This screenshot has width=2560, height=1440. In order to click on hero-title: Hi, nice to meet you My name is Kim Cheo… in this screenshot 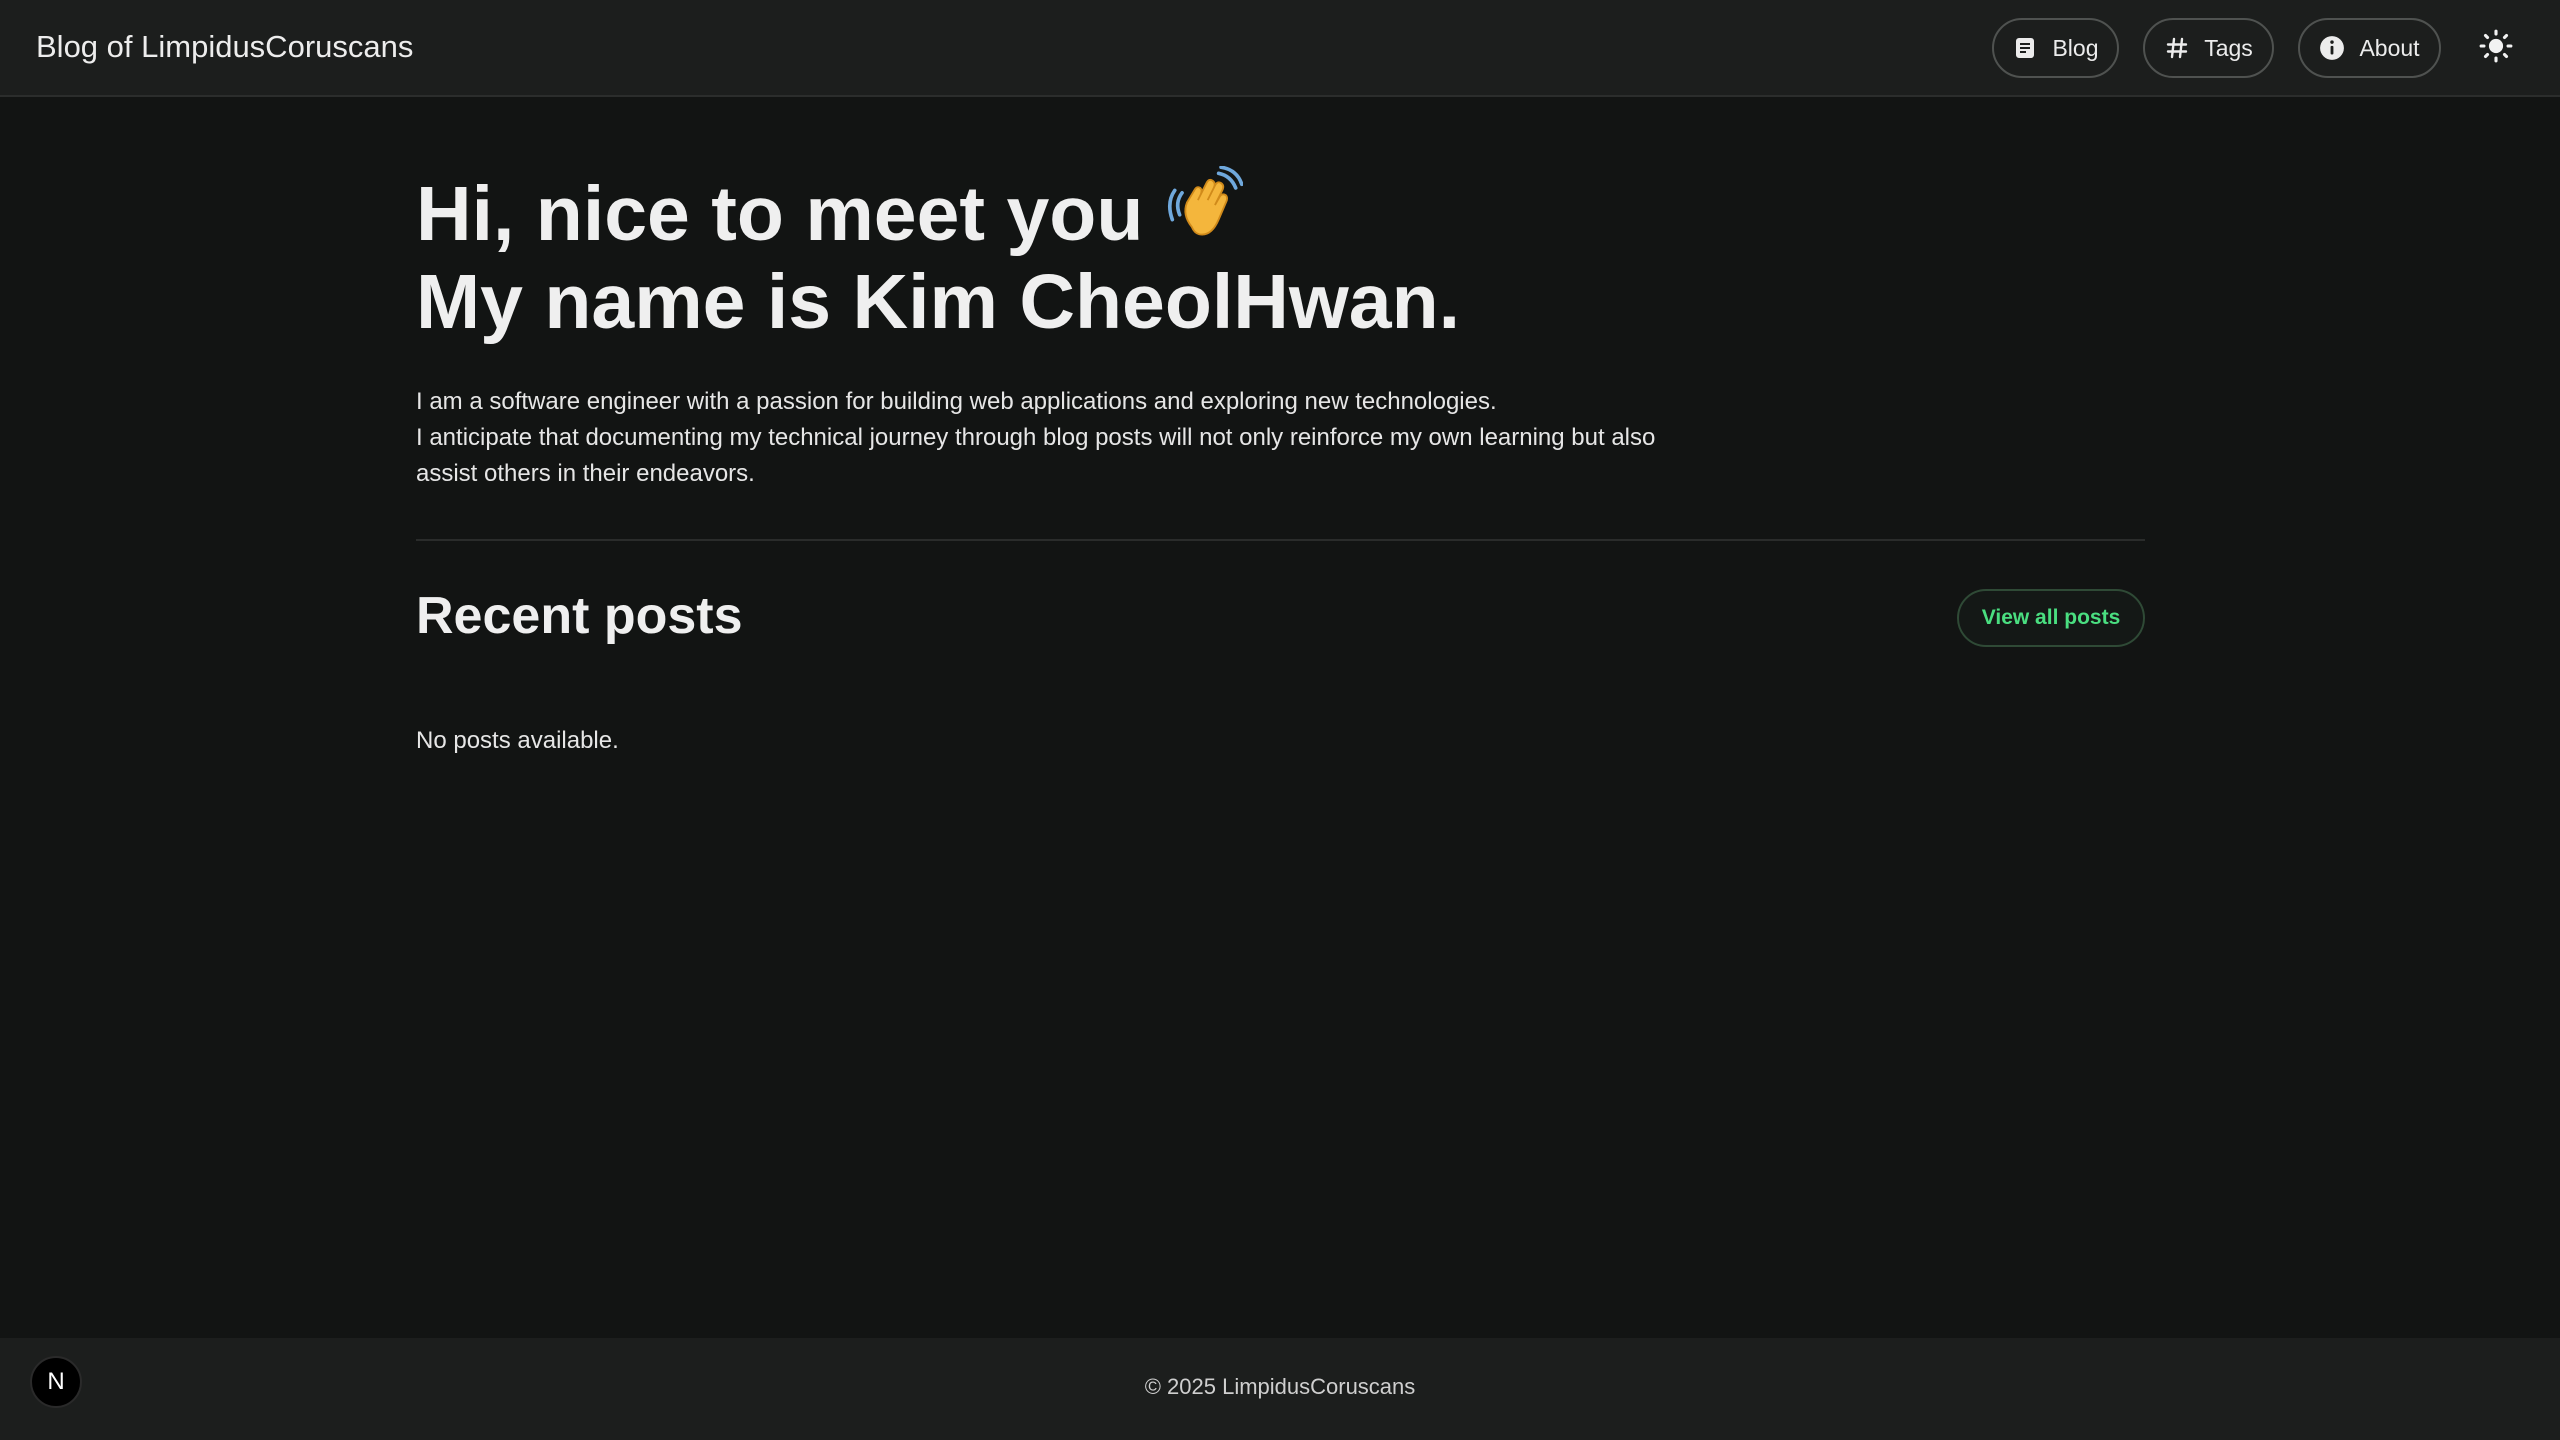, I will do `click(938, 255)`.